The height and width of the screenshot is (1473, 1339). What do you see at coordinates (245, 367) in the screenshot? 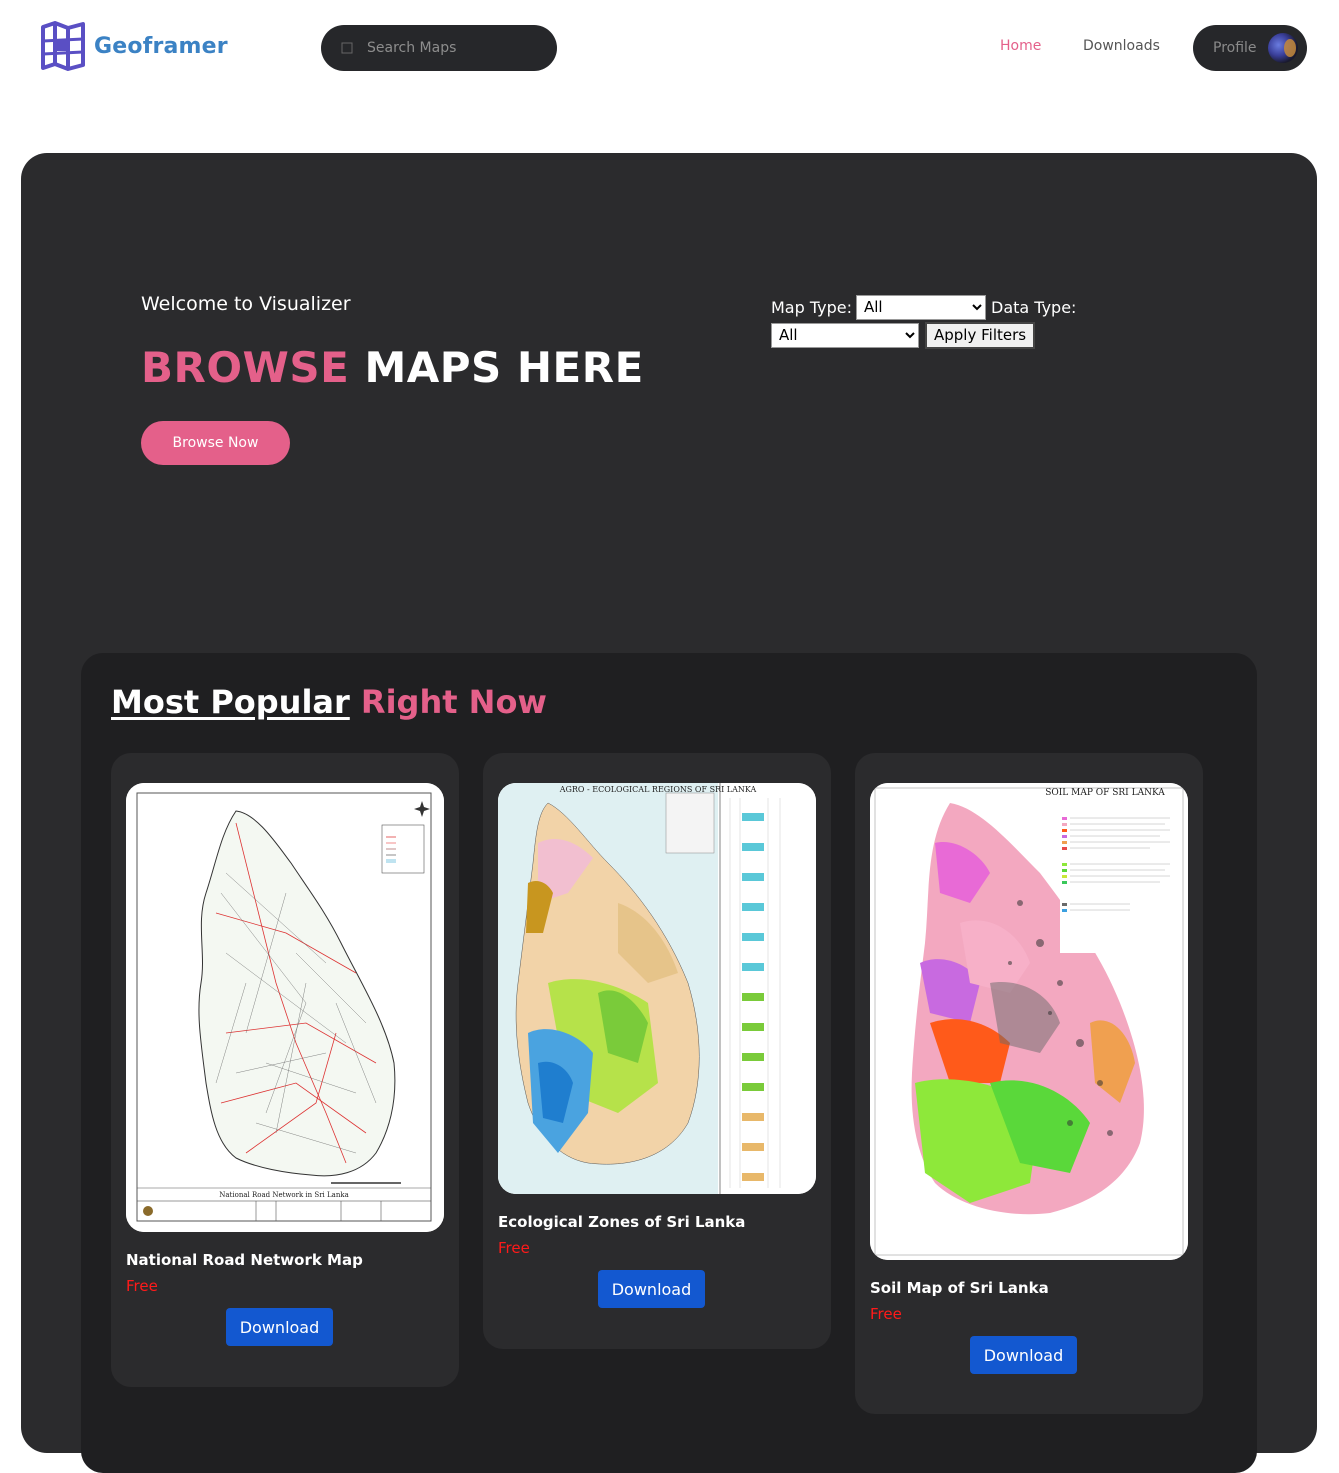
I see `headline-accent: BROWSE` at bounding box center [245, 367].